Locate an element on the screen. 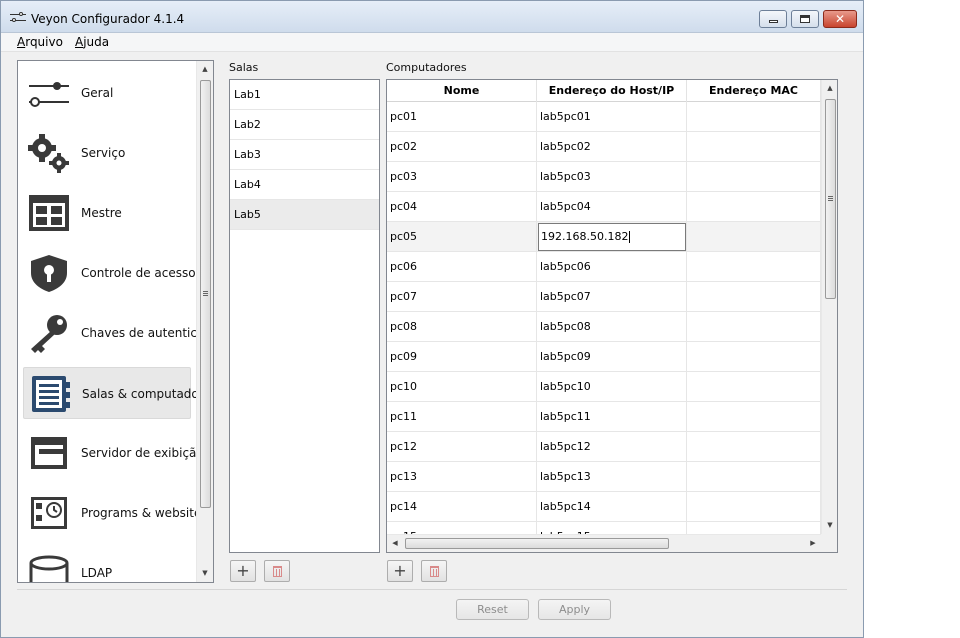 Image resolution: width=960 pixels, height=638 pixels. cell-name: pc05 is located at coordinates (462, 237).